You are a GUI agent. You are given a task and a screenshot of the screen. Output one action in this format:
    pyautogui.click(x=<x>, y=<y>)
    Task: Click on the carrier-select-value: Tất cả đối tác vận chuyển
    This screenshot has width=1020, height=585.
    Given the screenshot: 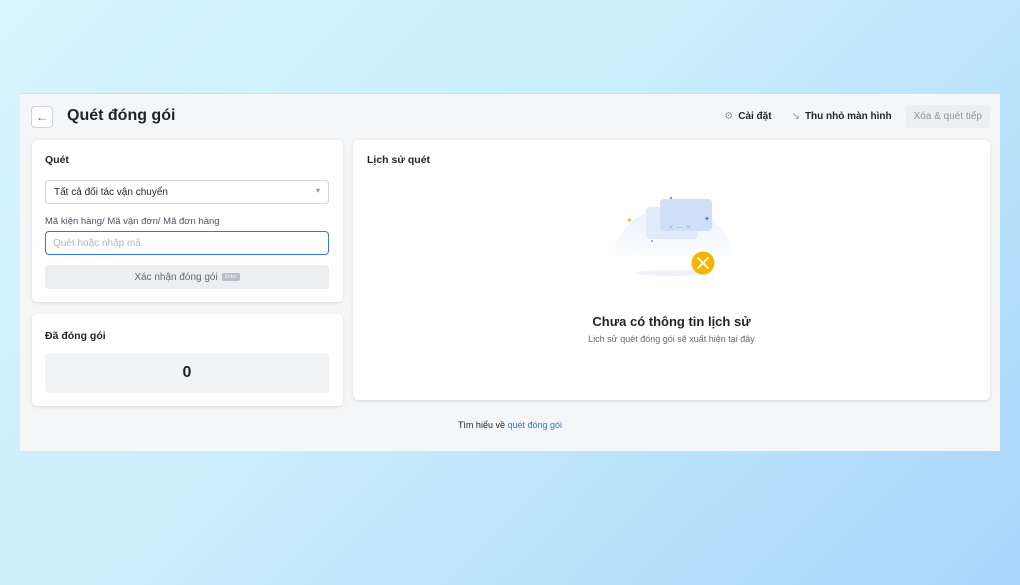 What is the action you would take?
    pyautogui.click(x=111, y=192)
    